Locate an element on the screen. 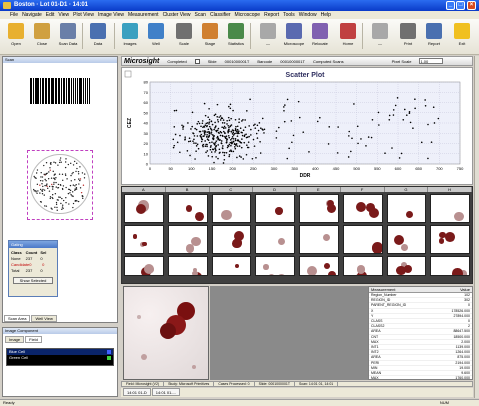  toolbar-button: Images is located at coordinates (130, 37).